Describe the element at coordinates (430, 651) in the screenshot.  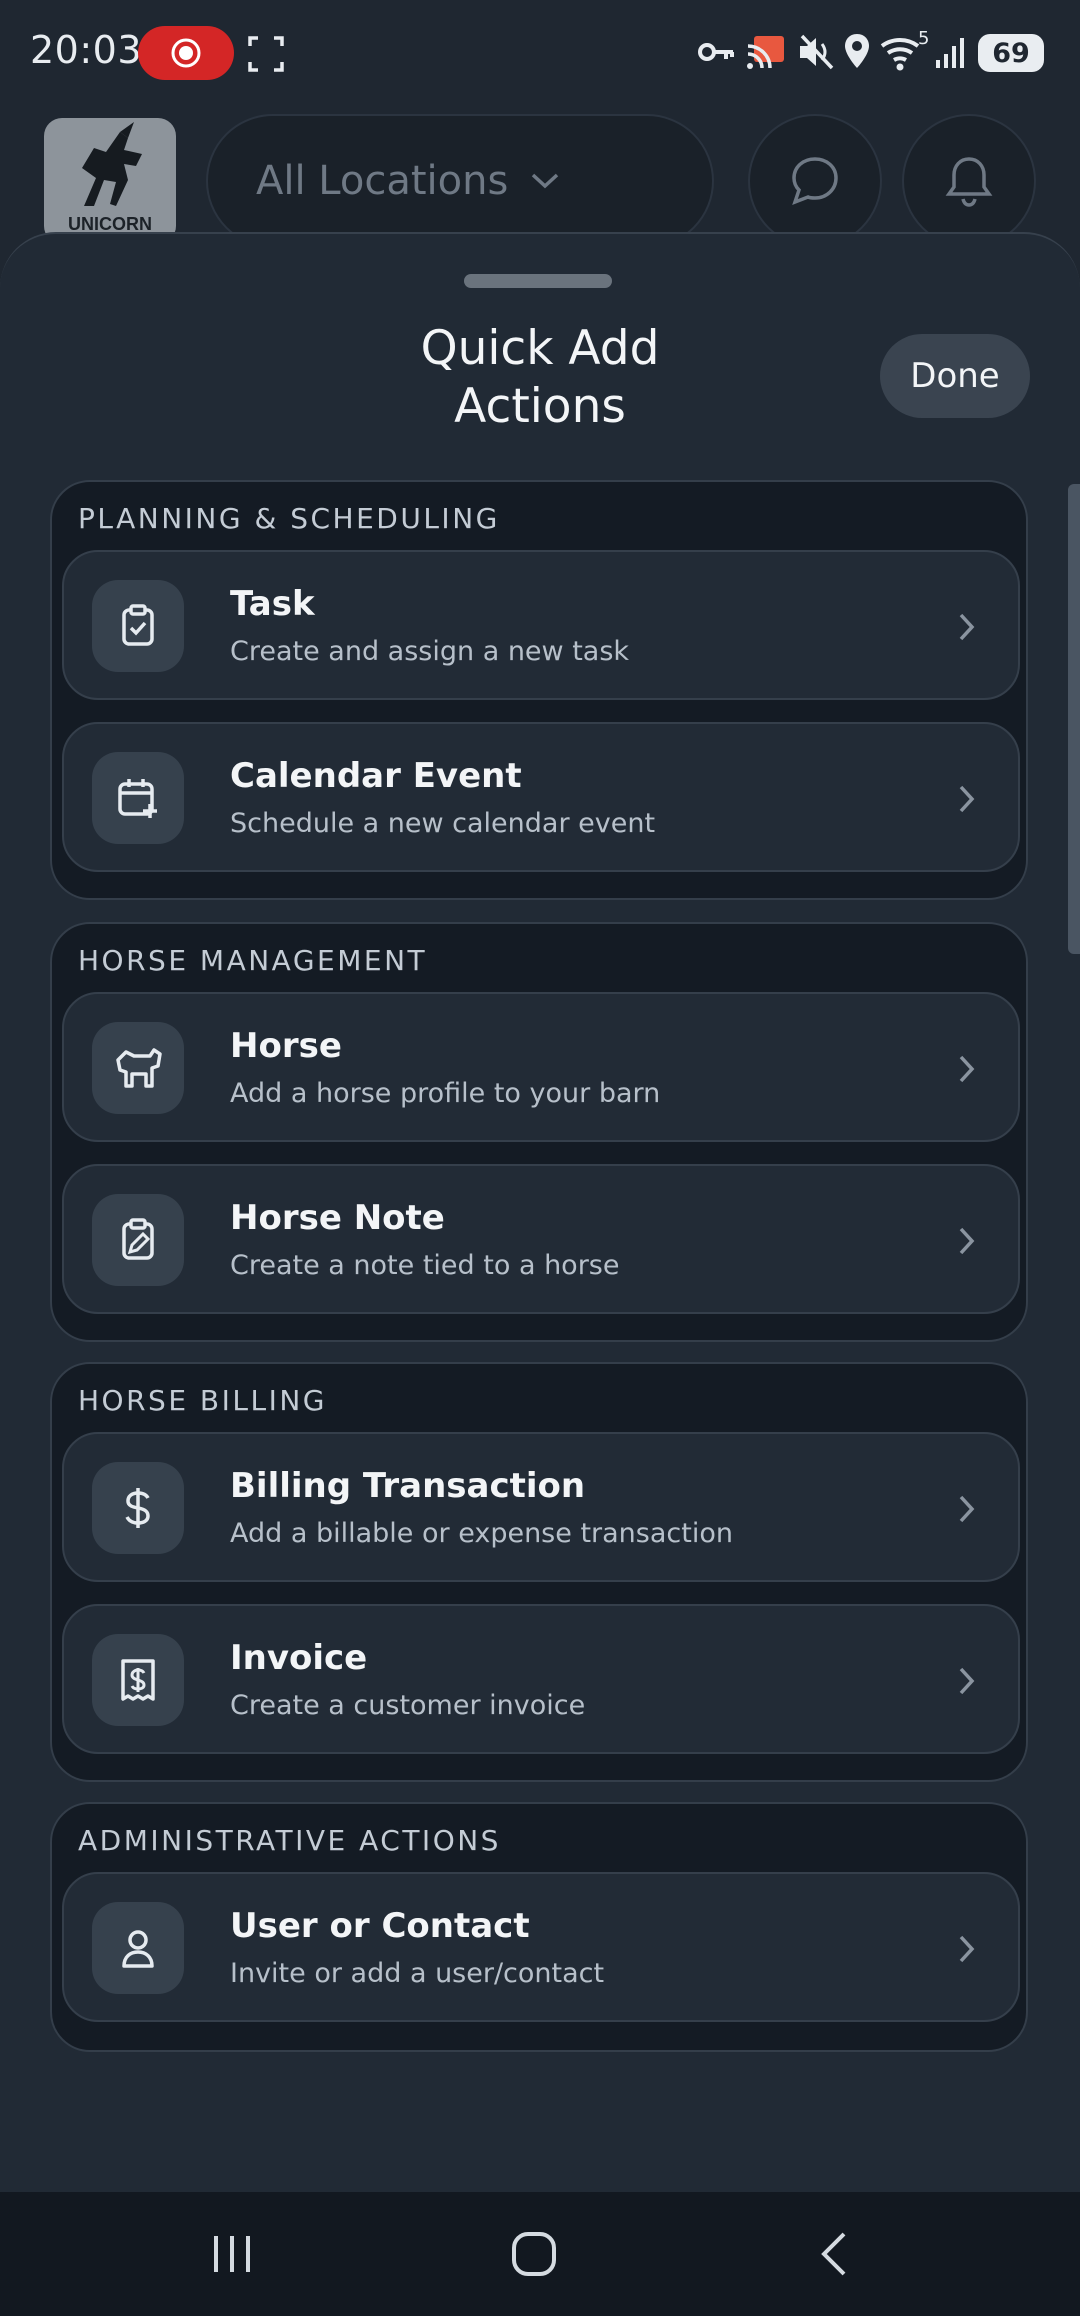
I see `action-subtitle: Create and assign a new task` at that location.